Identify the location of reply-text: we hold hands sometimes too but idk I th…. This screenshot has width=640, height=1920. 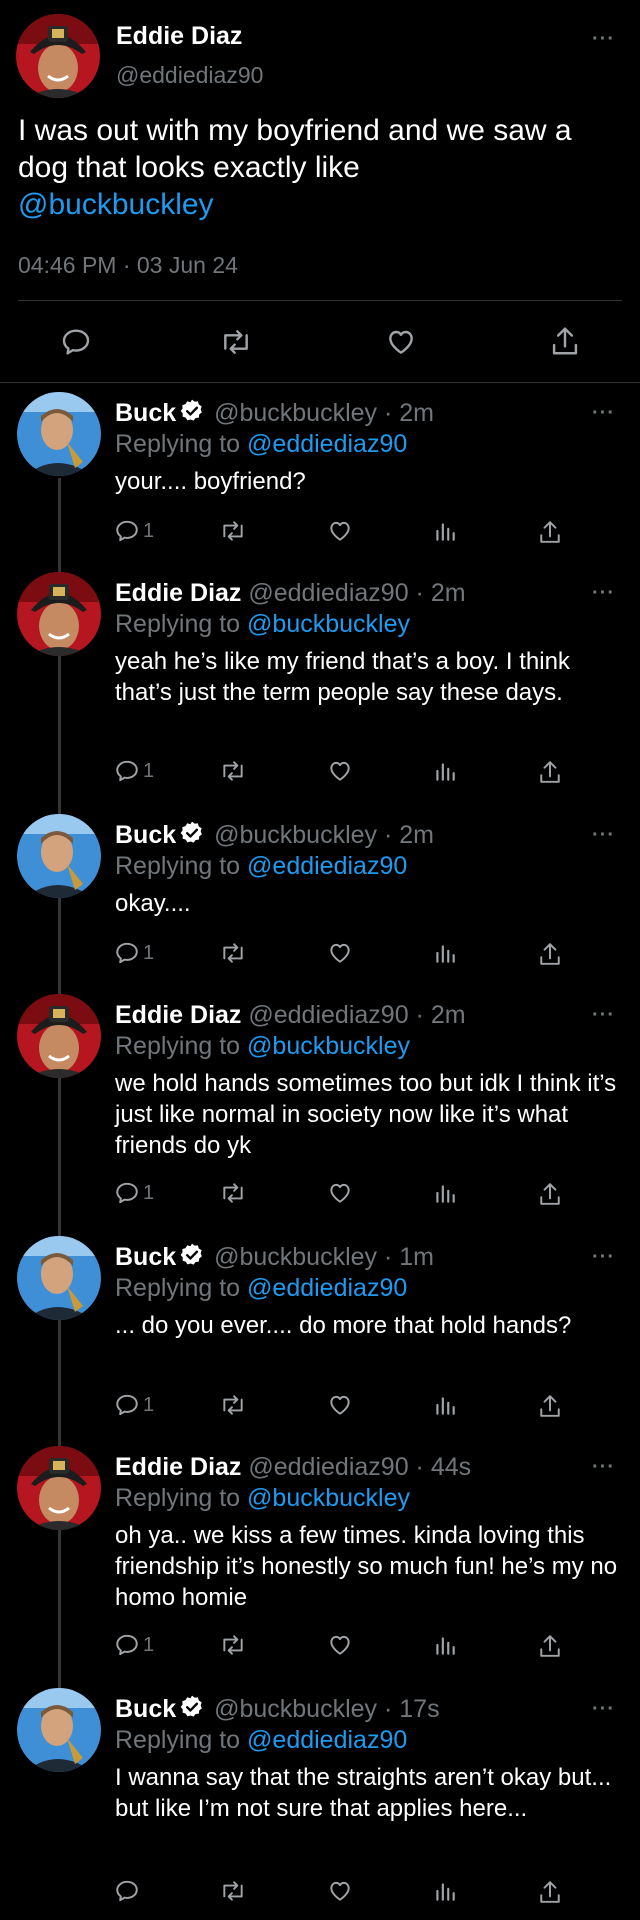
(366, 1114).